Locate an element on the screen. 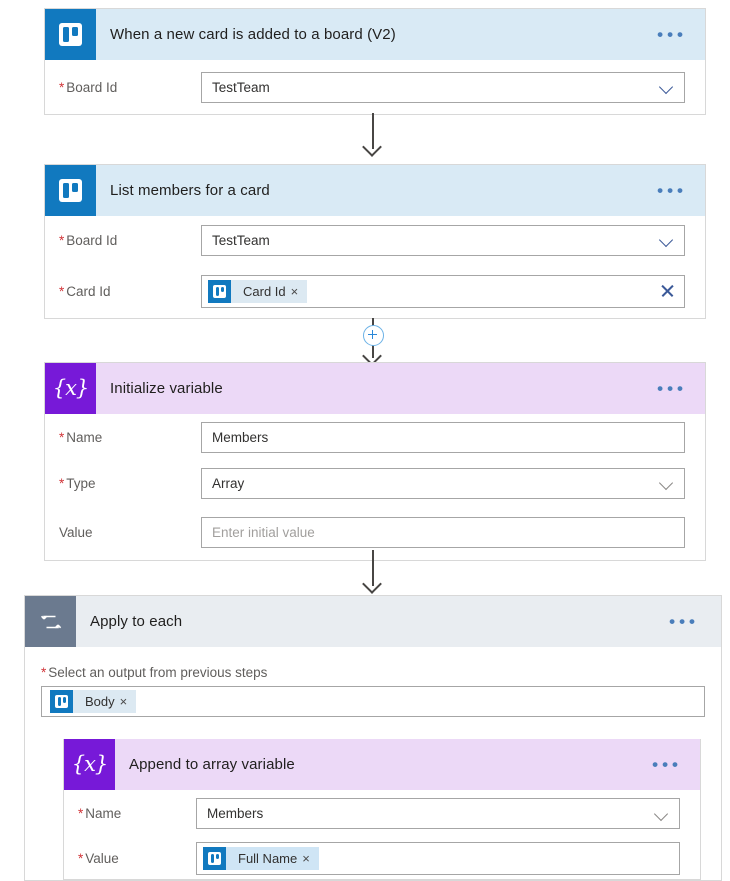 The width and height of the screenshot is (730, 881). append-value-field: Full Name × is located at coordinates (438, 858).